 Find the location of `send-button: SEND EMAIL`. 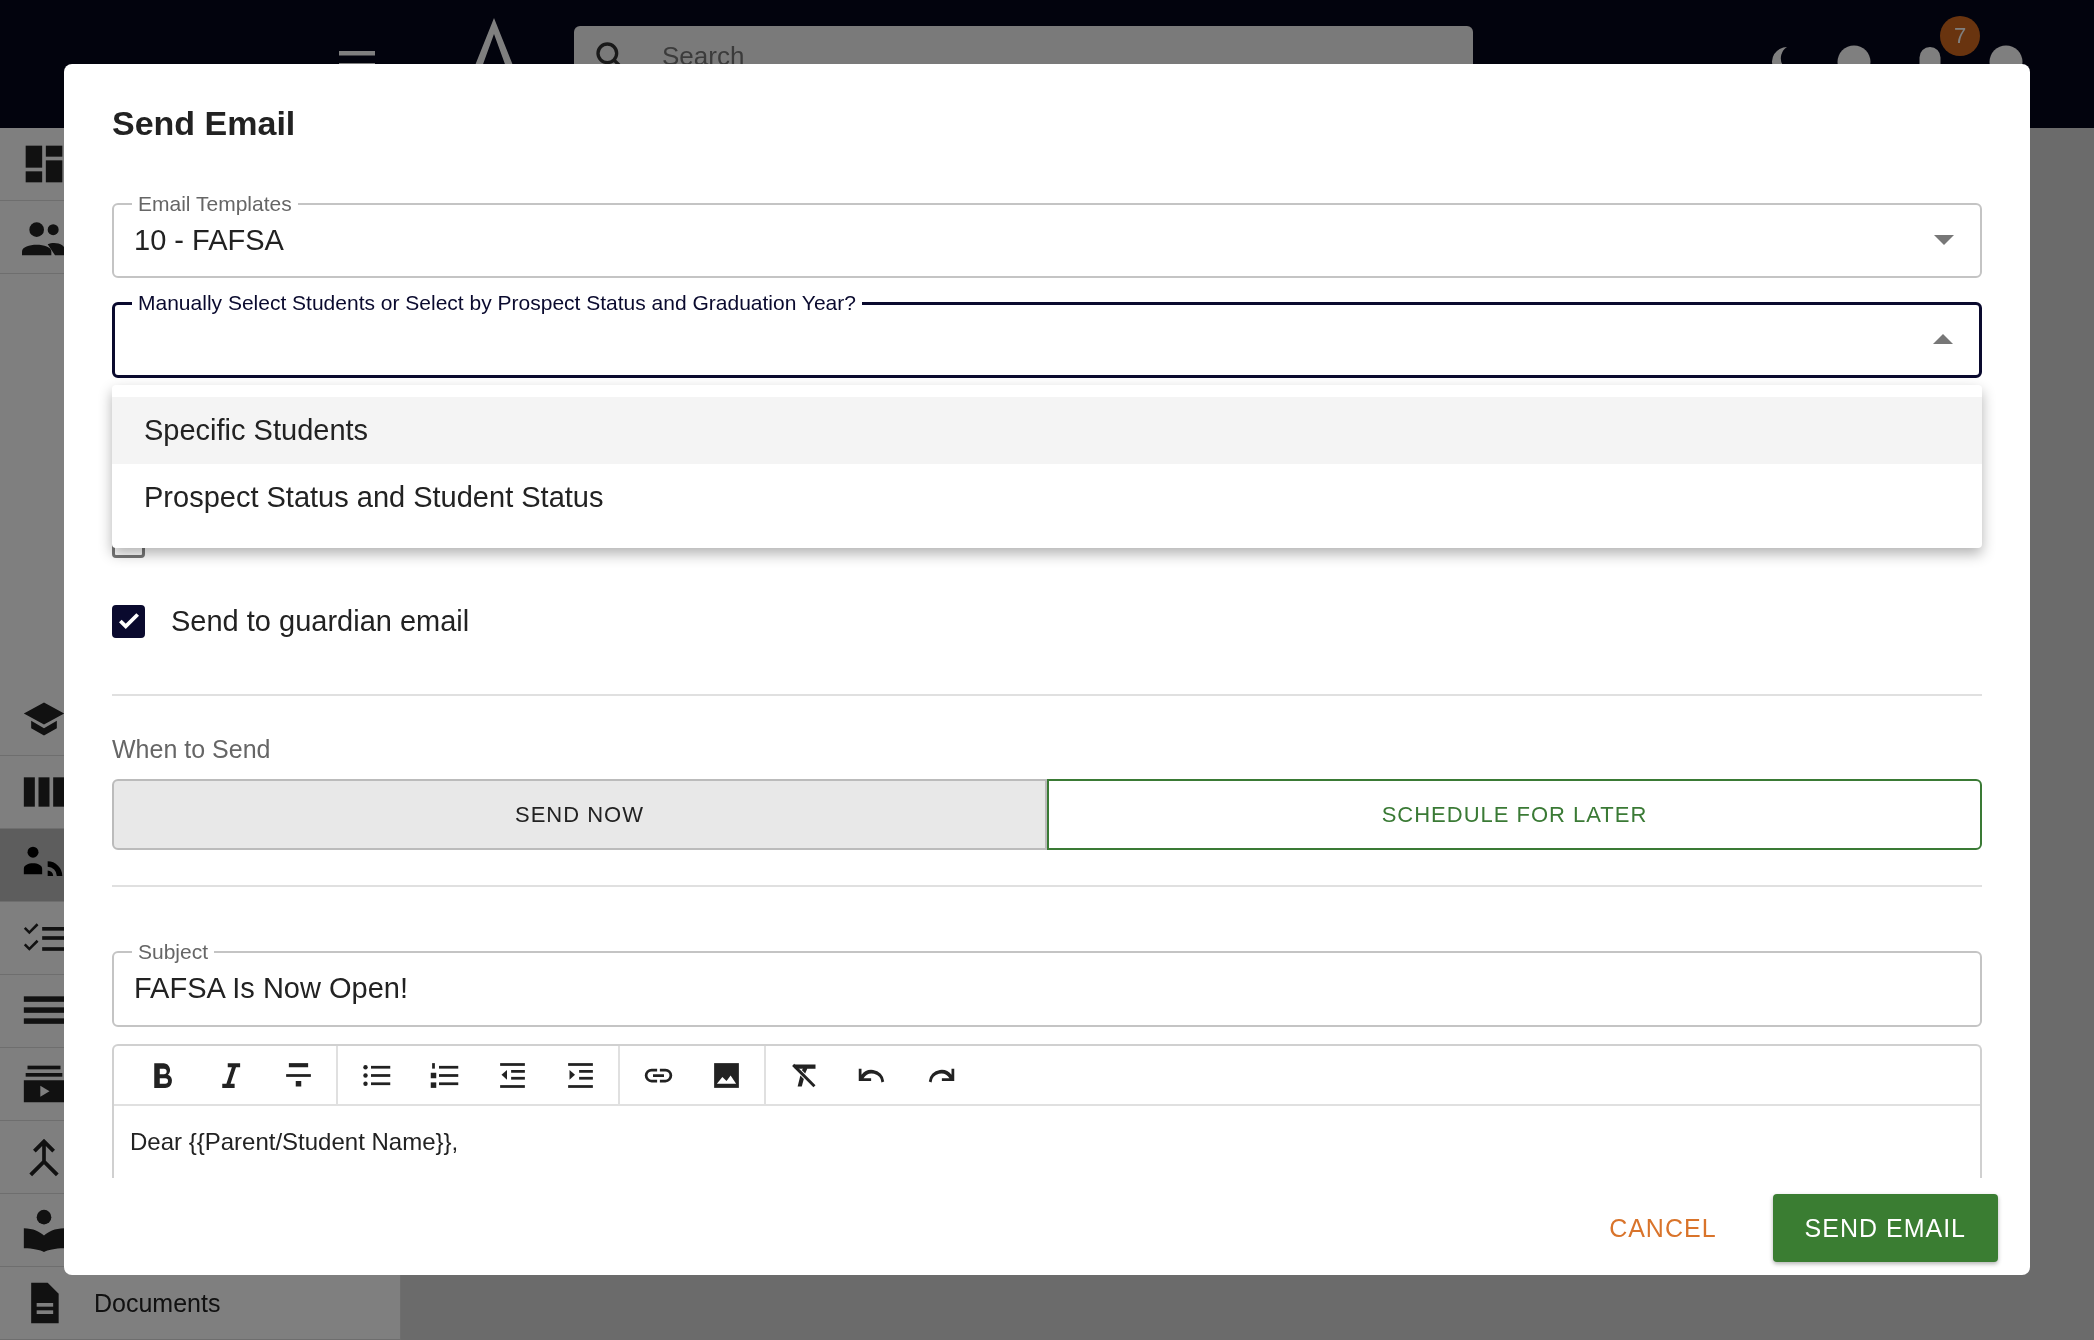

send-button: SEND EMAIL is located at coordinates (1885, 1228).